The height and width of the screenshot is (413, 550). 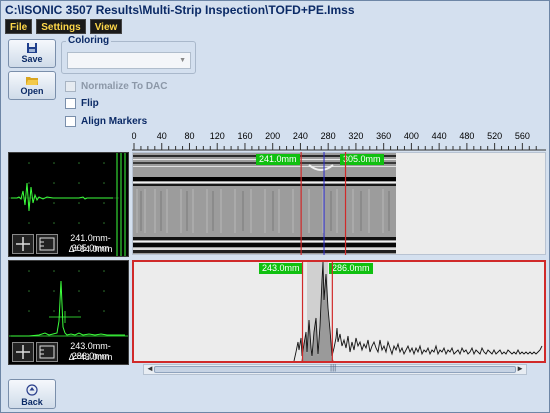 I want to click on chevron-down-icon: ▼, so click(x=182, y=60).